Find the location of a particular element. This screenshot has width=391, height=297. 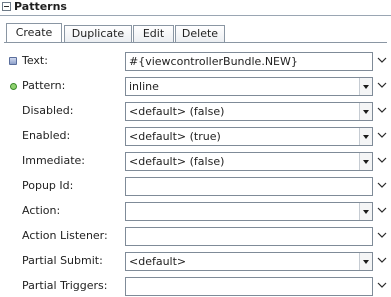

property-label: Disabled: is located at coordinates (48, 110).